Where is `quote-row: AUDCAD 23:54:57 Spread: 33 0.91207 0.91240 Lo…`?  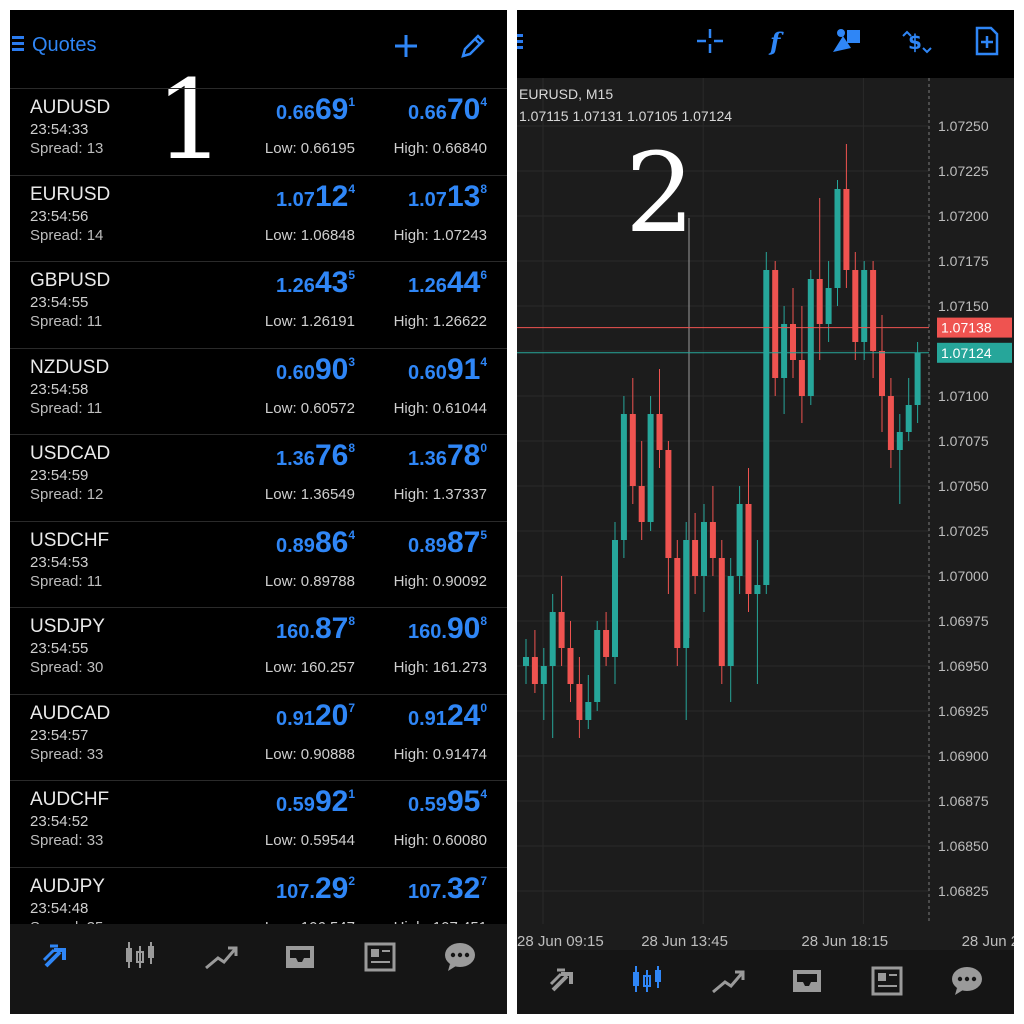 quote-row: AUDCAD 23:54:57 Spread: 33 0.91207 0.91240 Lo… is located at coordinates (258, 737).